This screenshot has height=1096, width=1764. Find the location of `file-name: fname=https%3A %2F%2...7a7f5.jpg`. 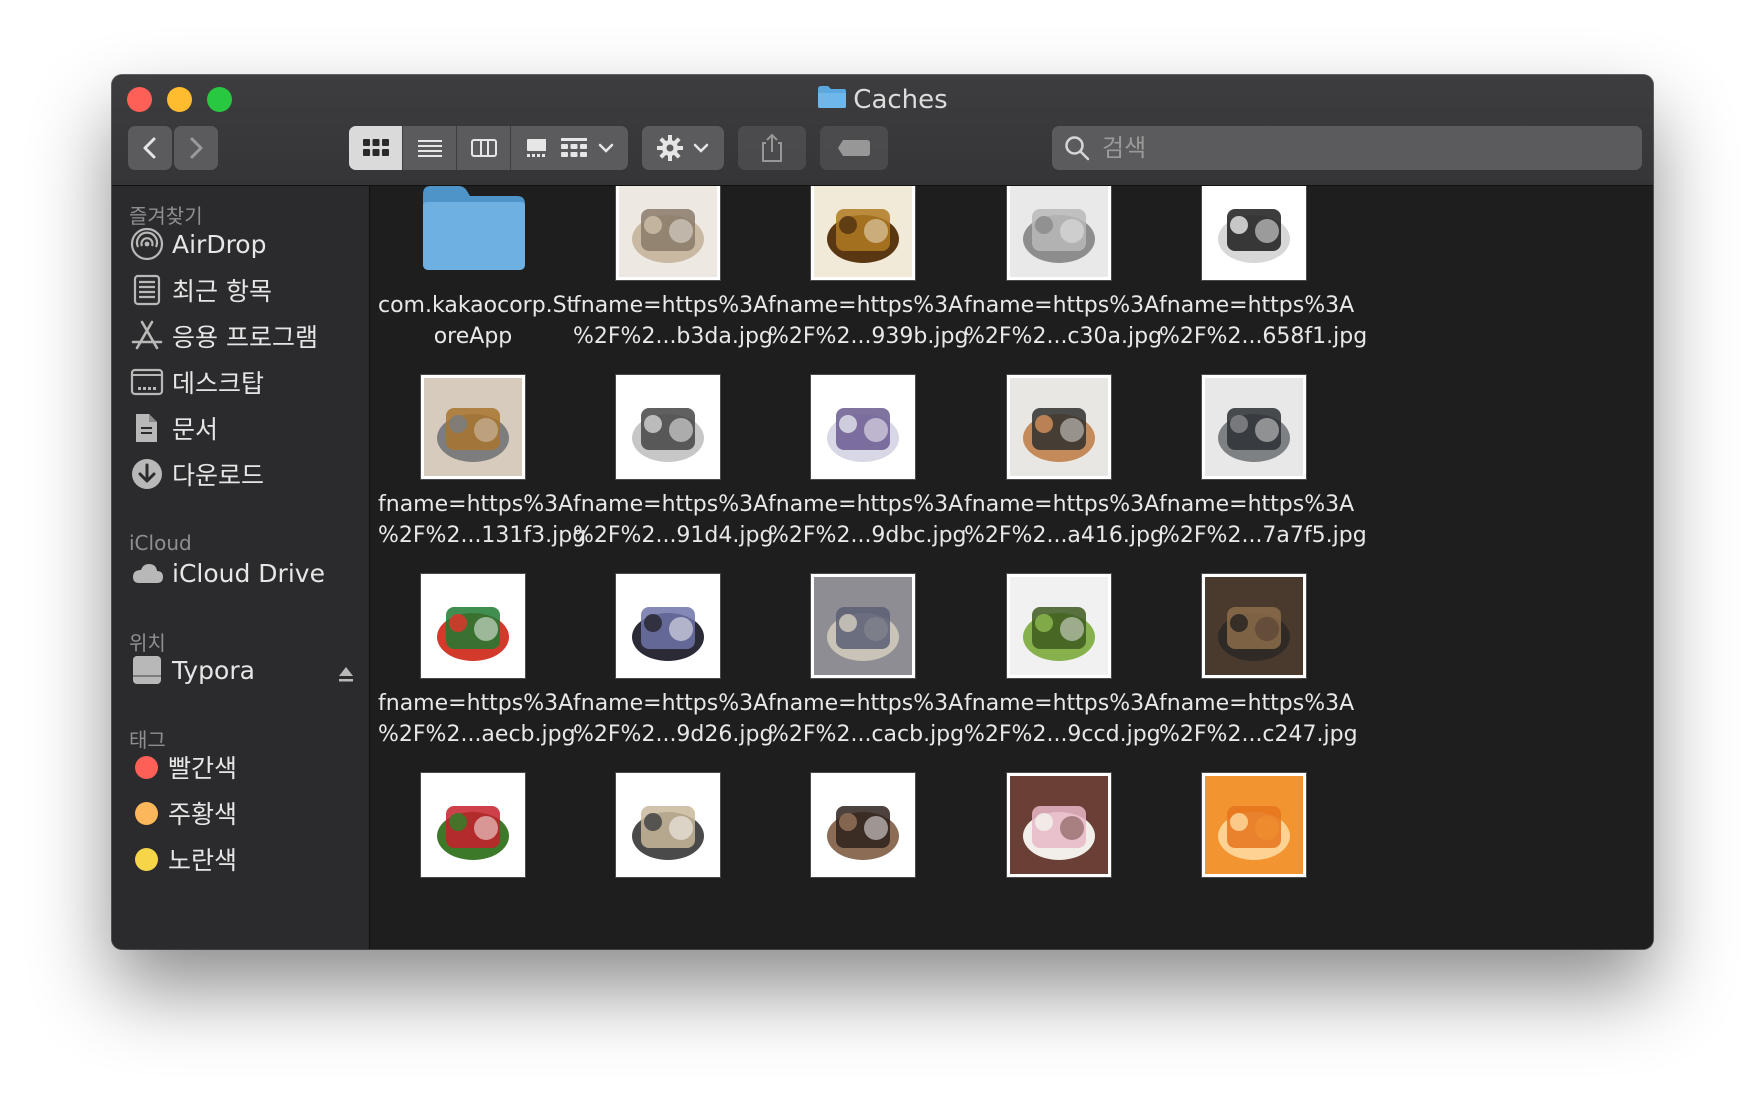

file-name: fname=https%3A %2F%2...7a7f5.jpg is located at coordinates (1263, 520).